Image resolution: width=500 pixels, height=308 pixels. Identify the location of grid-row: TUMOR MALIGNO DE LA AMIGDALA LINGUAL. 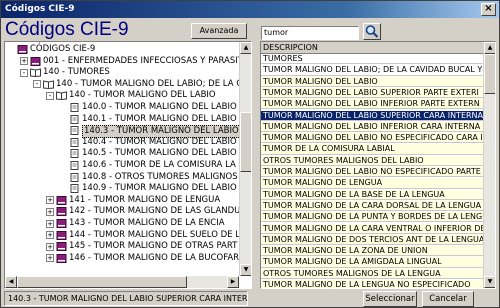
(373, 262).